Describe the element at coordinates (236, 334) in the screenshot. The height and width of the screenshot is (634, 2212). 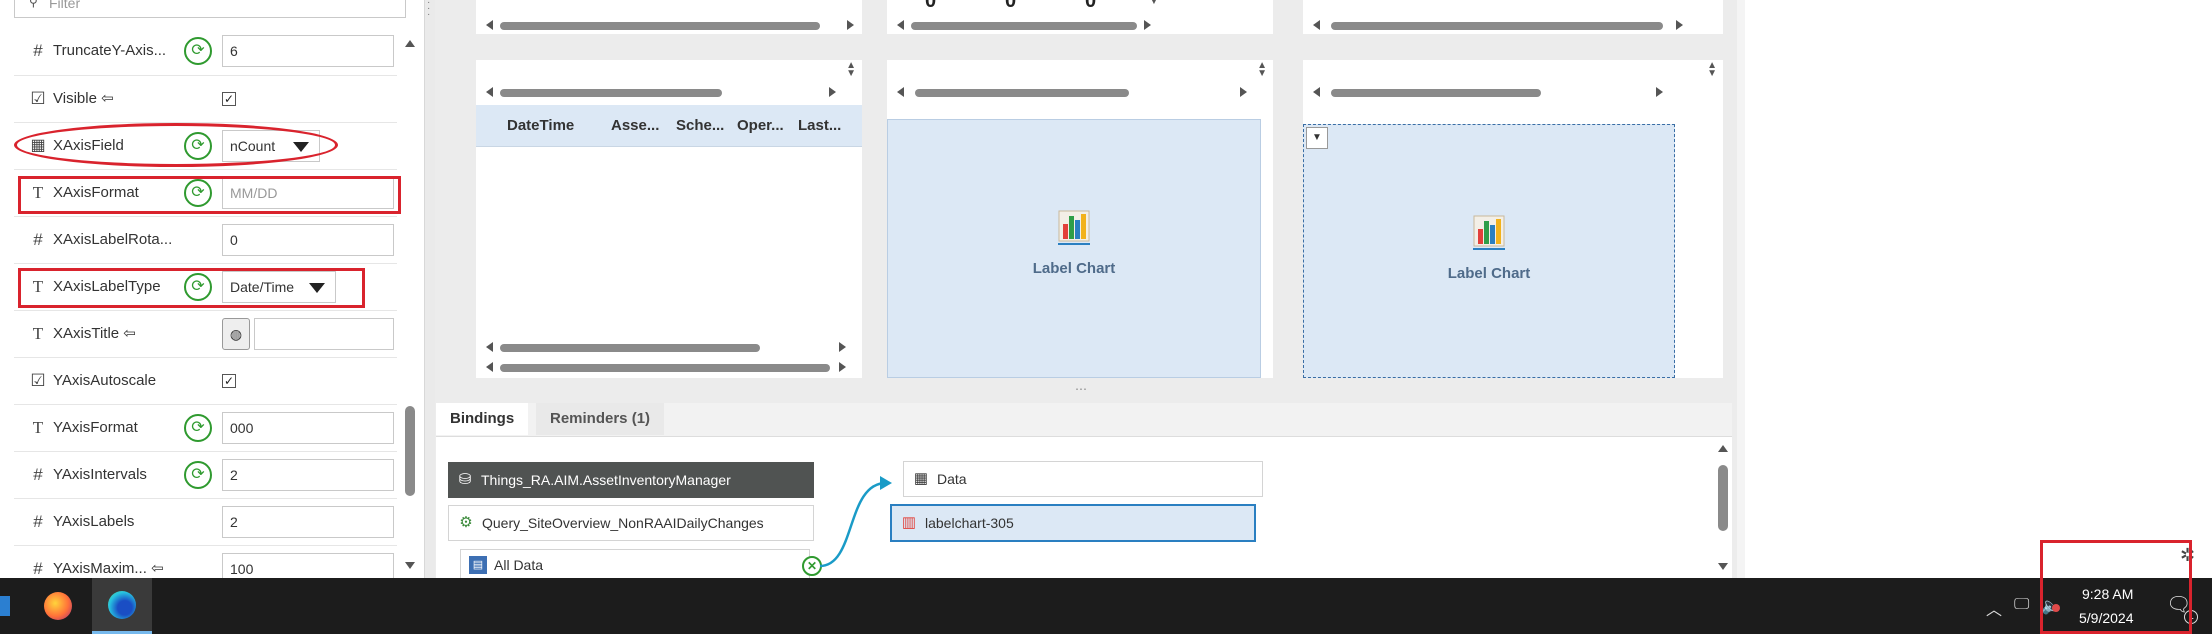
I see `localization-globe-icon: ◍` at that location.